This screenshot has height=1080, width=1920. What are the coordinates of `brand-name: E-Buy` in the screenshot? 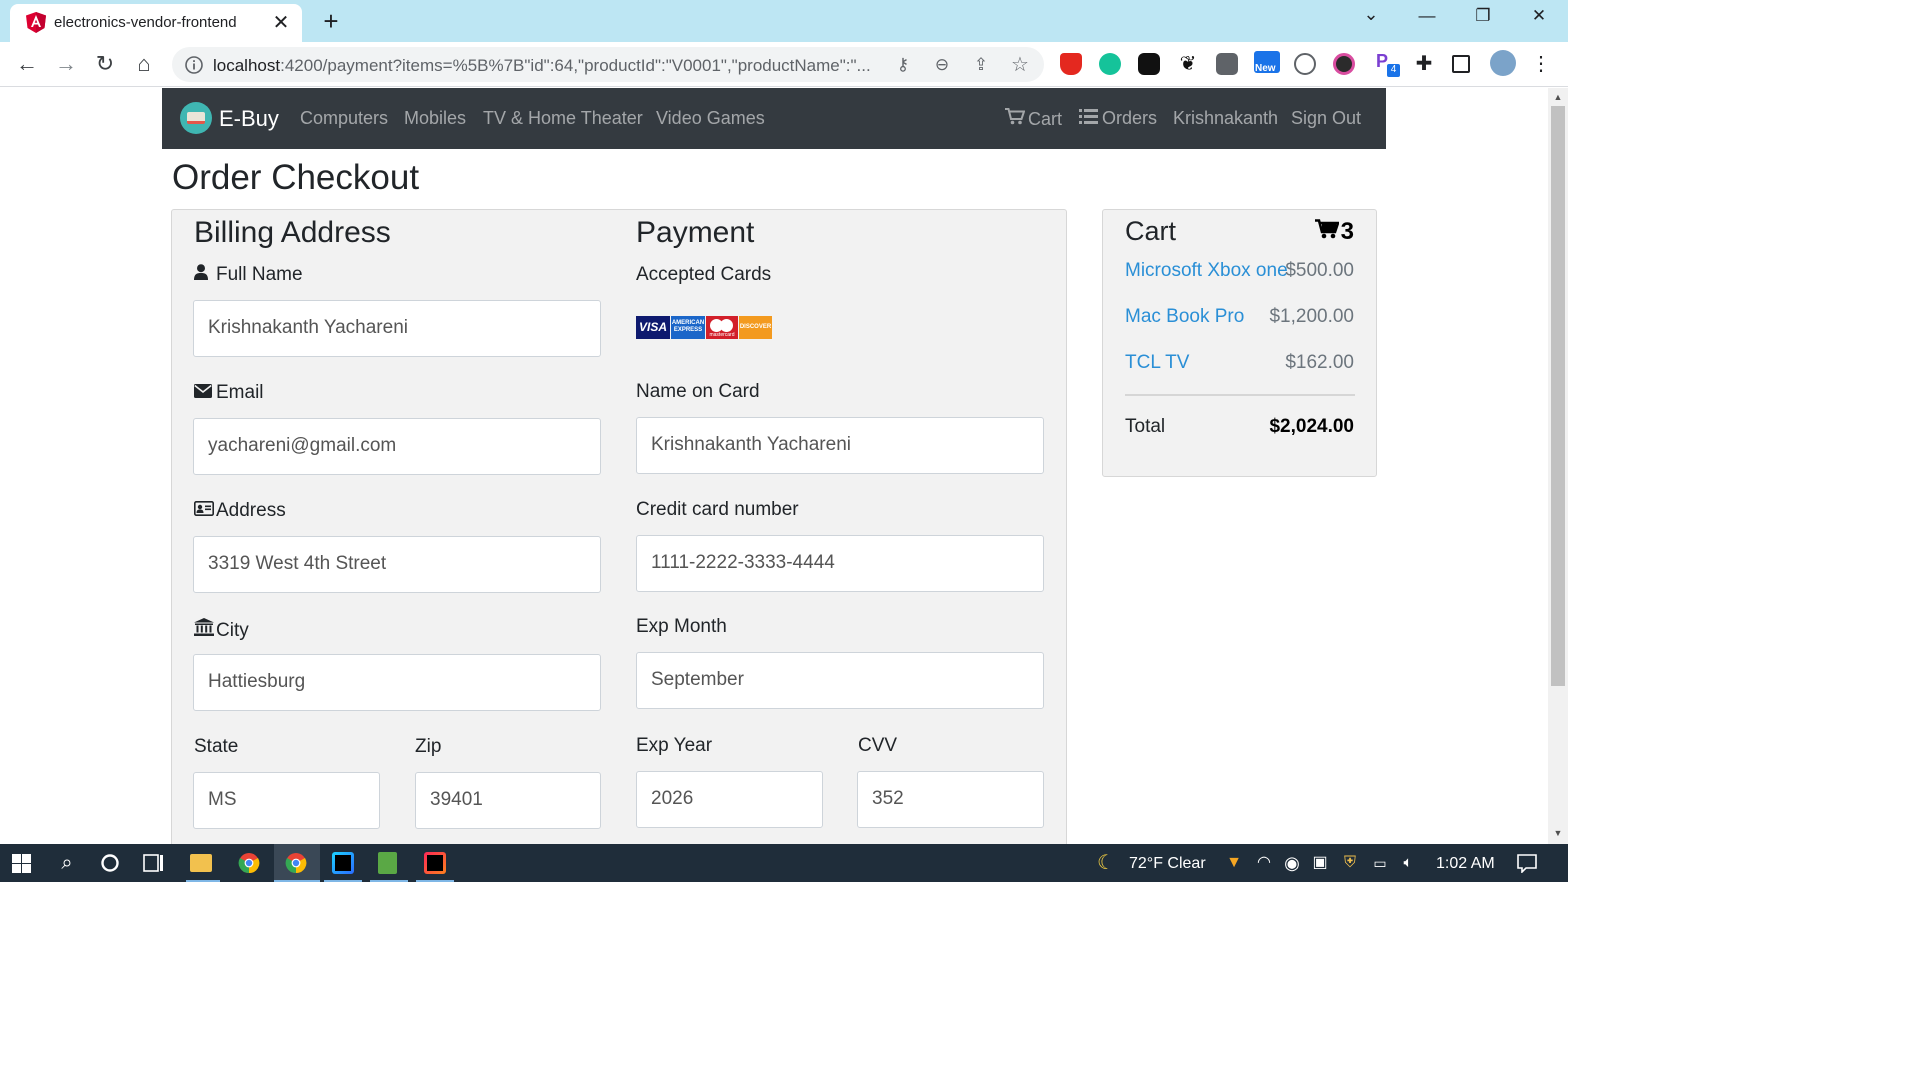 It's located at (249, 119).